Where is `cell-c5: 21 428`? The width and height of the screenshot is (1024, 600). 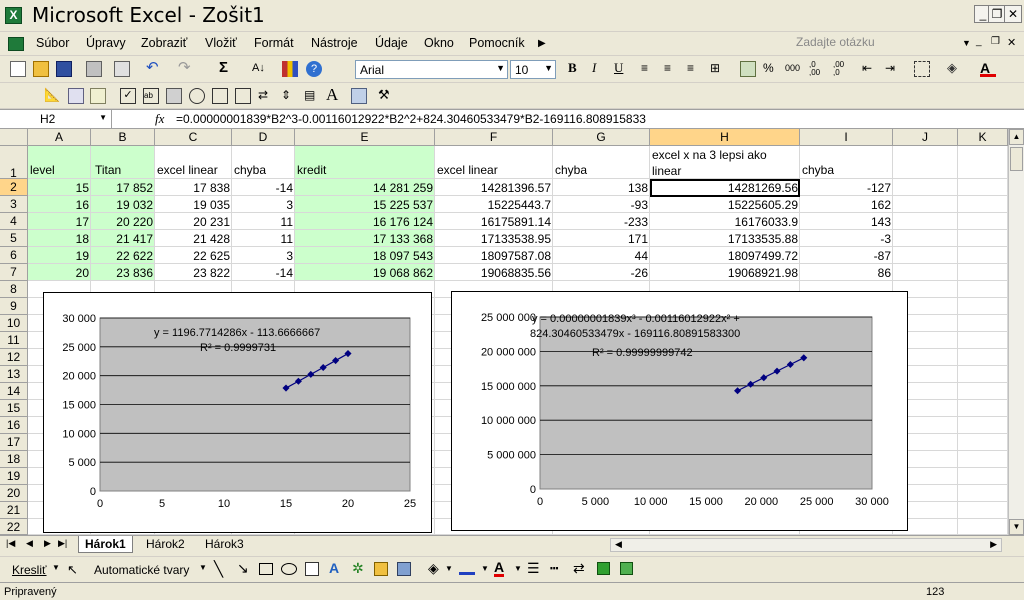
cell-c5: 21 428 is located at coordinates (193, 239).